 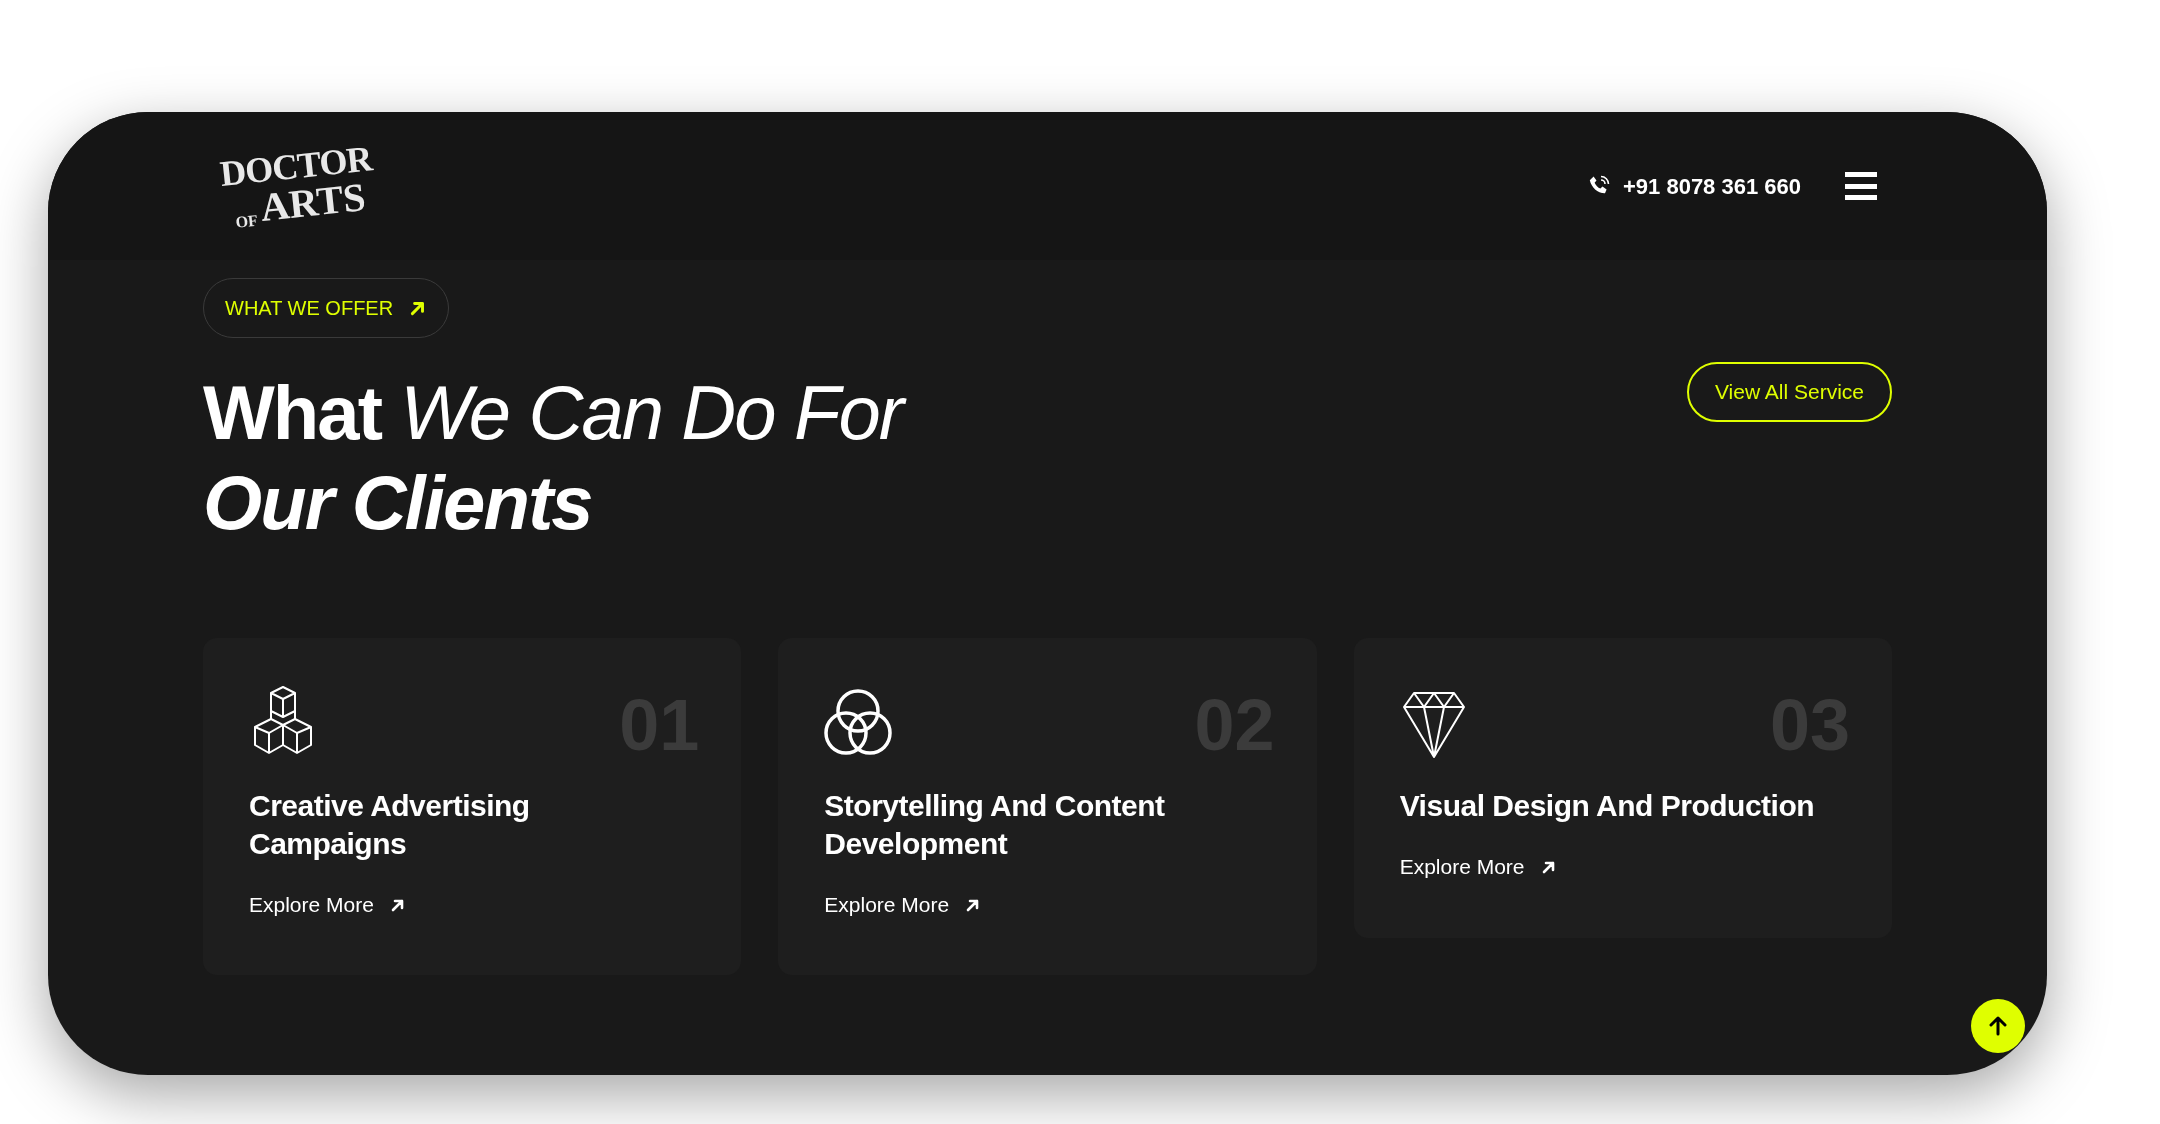 I want to click on scroll-to-top-button, so click(x=1998, y=1026).